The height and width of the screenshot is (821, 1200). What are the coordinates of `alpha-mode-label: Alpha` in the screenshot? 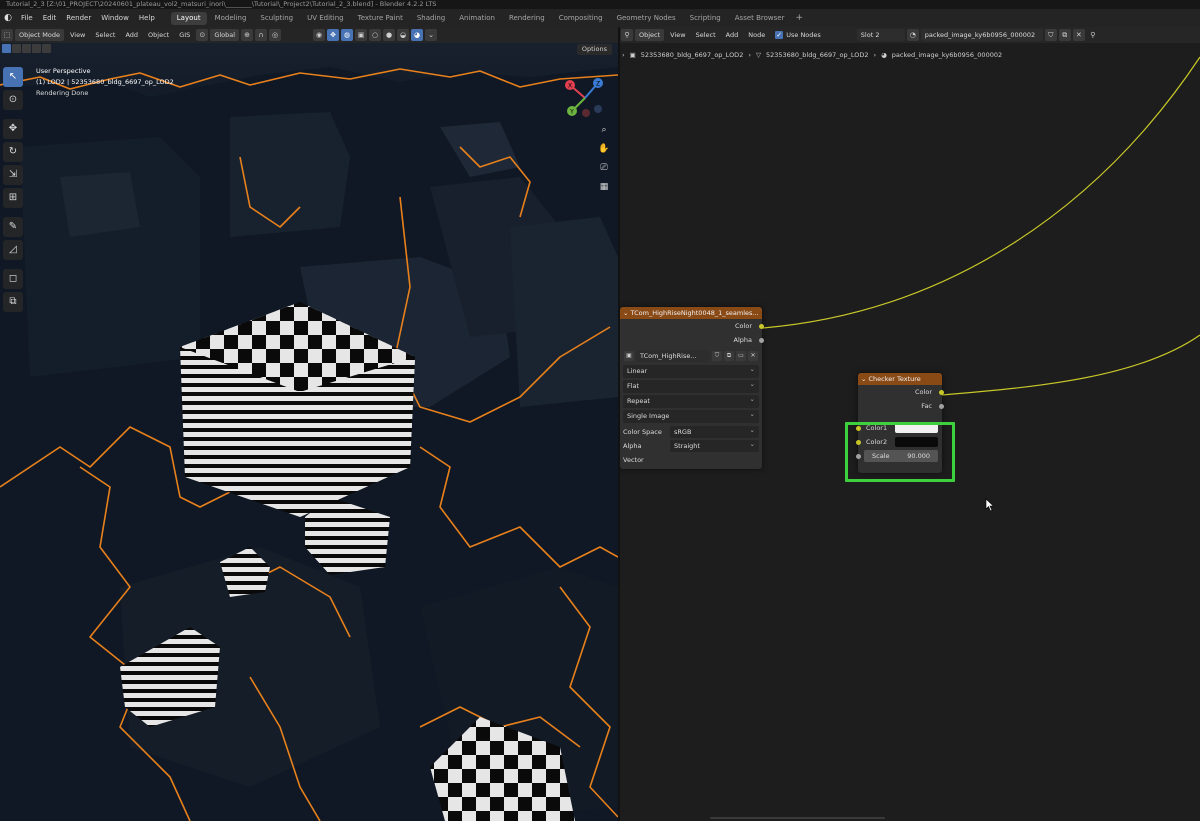 It's located at (632, 446).